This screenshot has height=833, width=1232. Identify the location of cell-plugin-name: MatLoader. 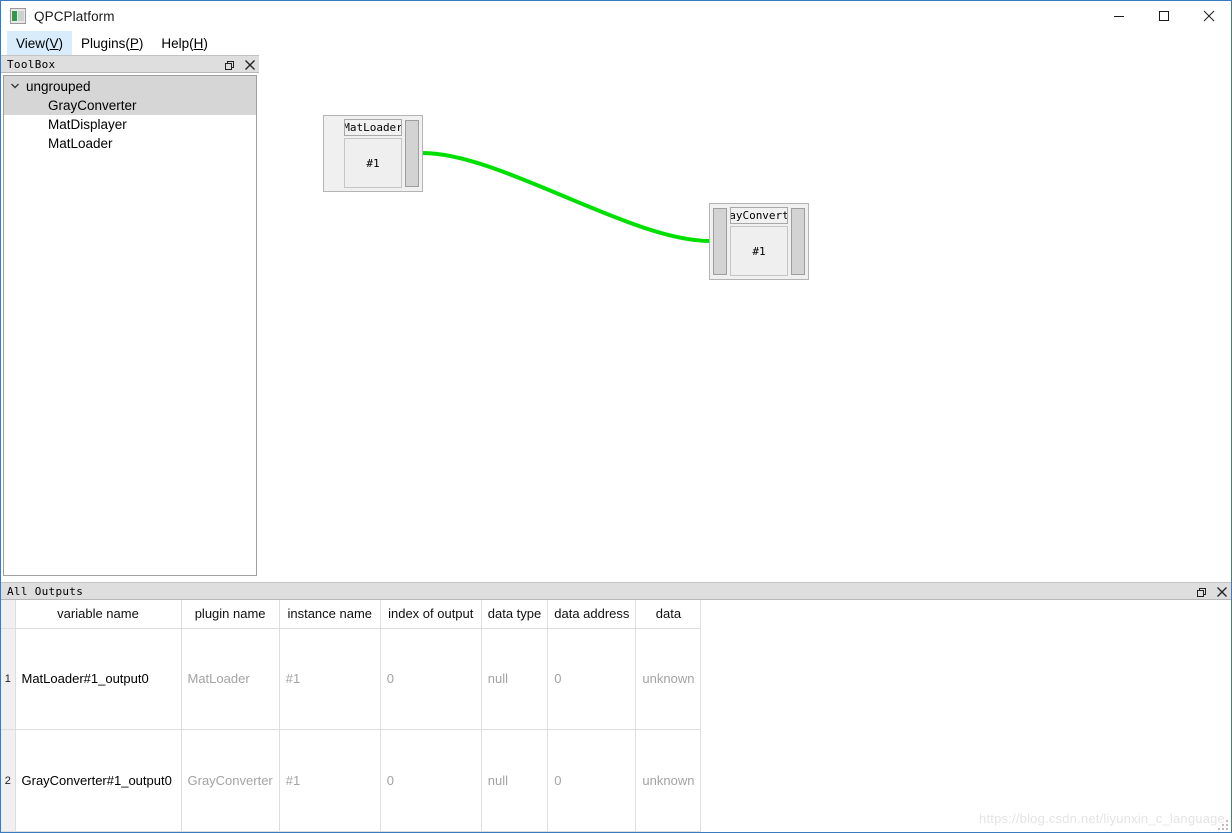
(230, 679).